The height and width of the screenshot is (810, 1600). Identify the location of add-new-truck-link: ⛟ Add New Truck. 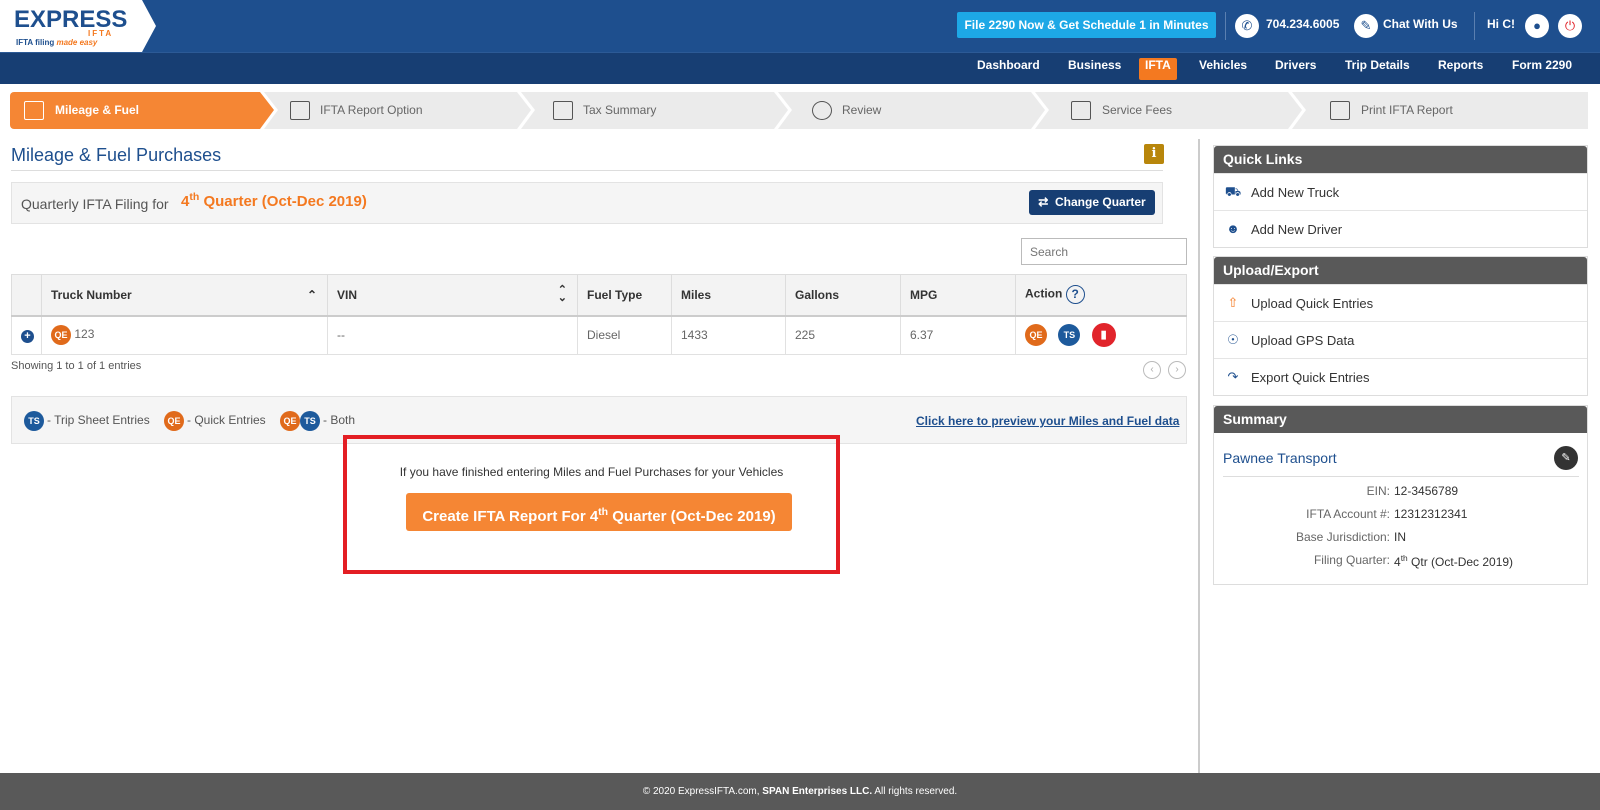
(1400, 191).